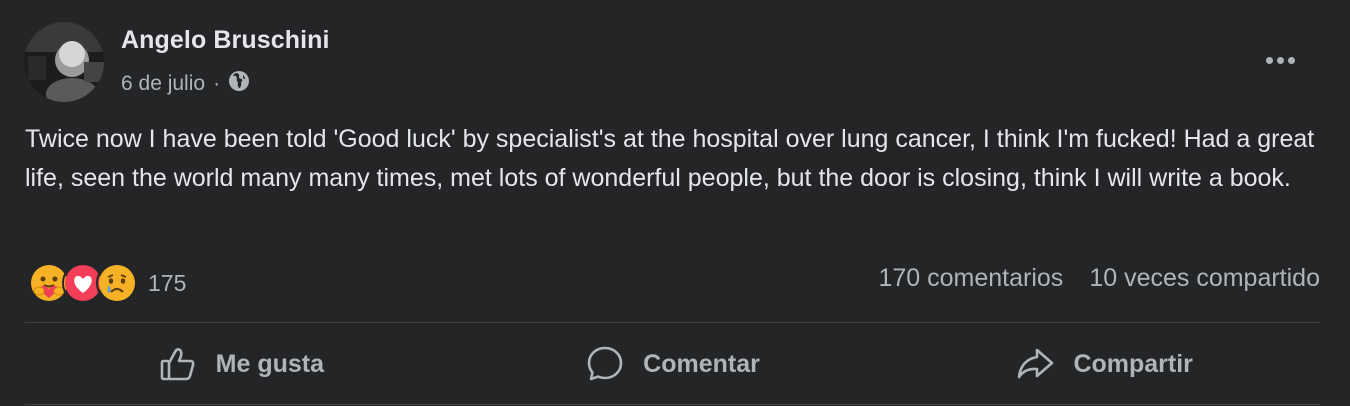 This screenshot has width=1350, height=406. I want to click on shares-count: 10 veces compartido, so click(1204, 278).